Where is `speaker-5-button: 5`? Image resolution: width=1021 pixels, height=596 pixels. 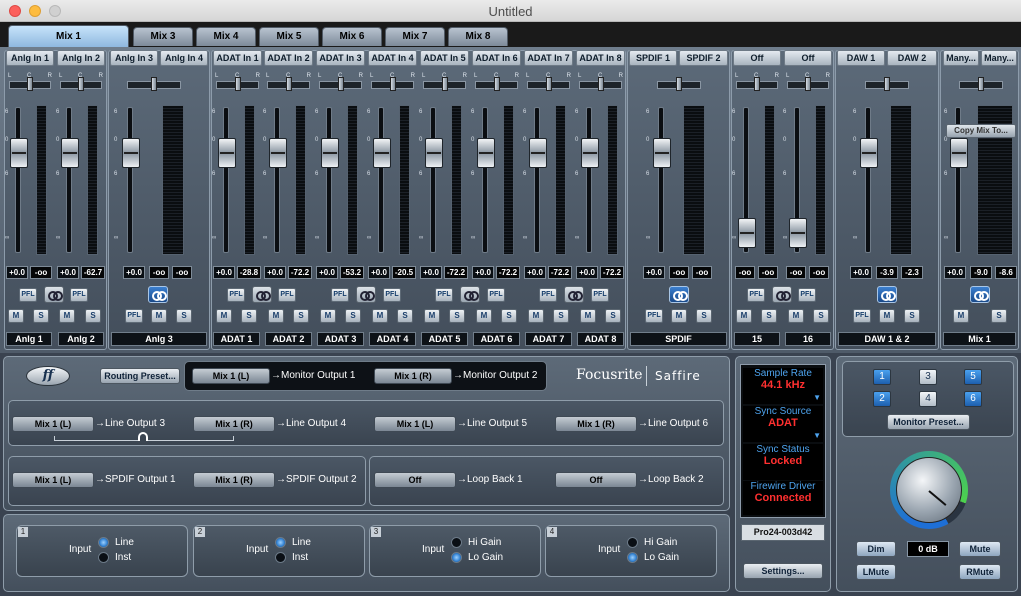
speaker-5-button: 5 is located at coordinates (973, 377).